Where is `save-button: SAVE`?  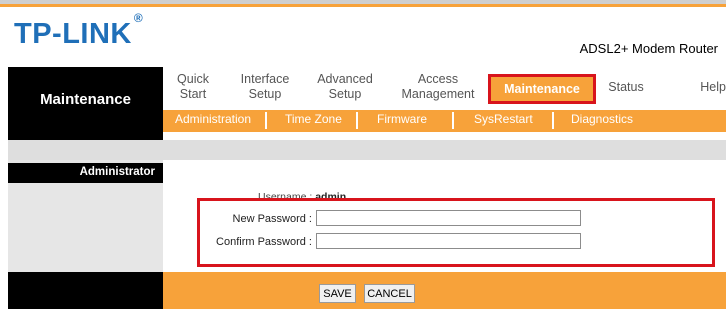
save-button: SAVE is located at coordinates (337, 293).